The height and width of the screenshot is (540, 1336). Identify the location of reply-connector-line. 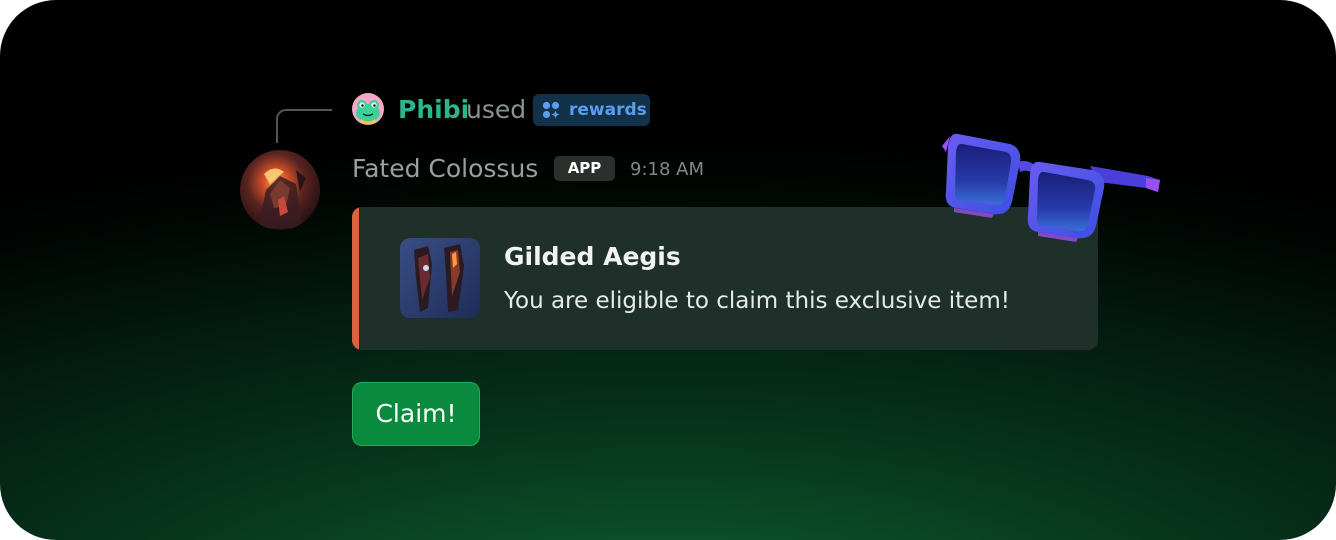
(304, 126).